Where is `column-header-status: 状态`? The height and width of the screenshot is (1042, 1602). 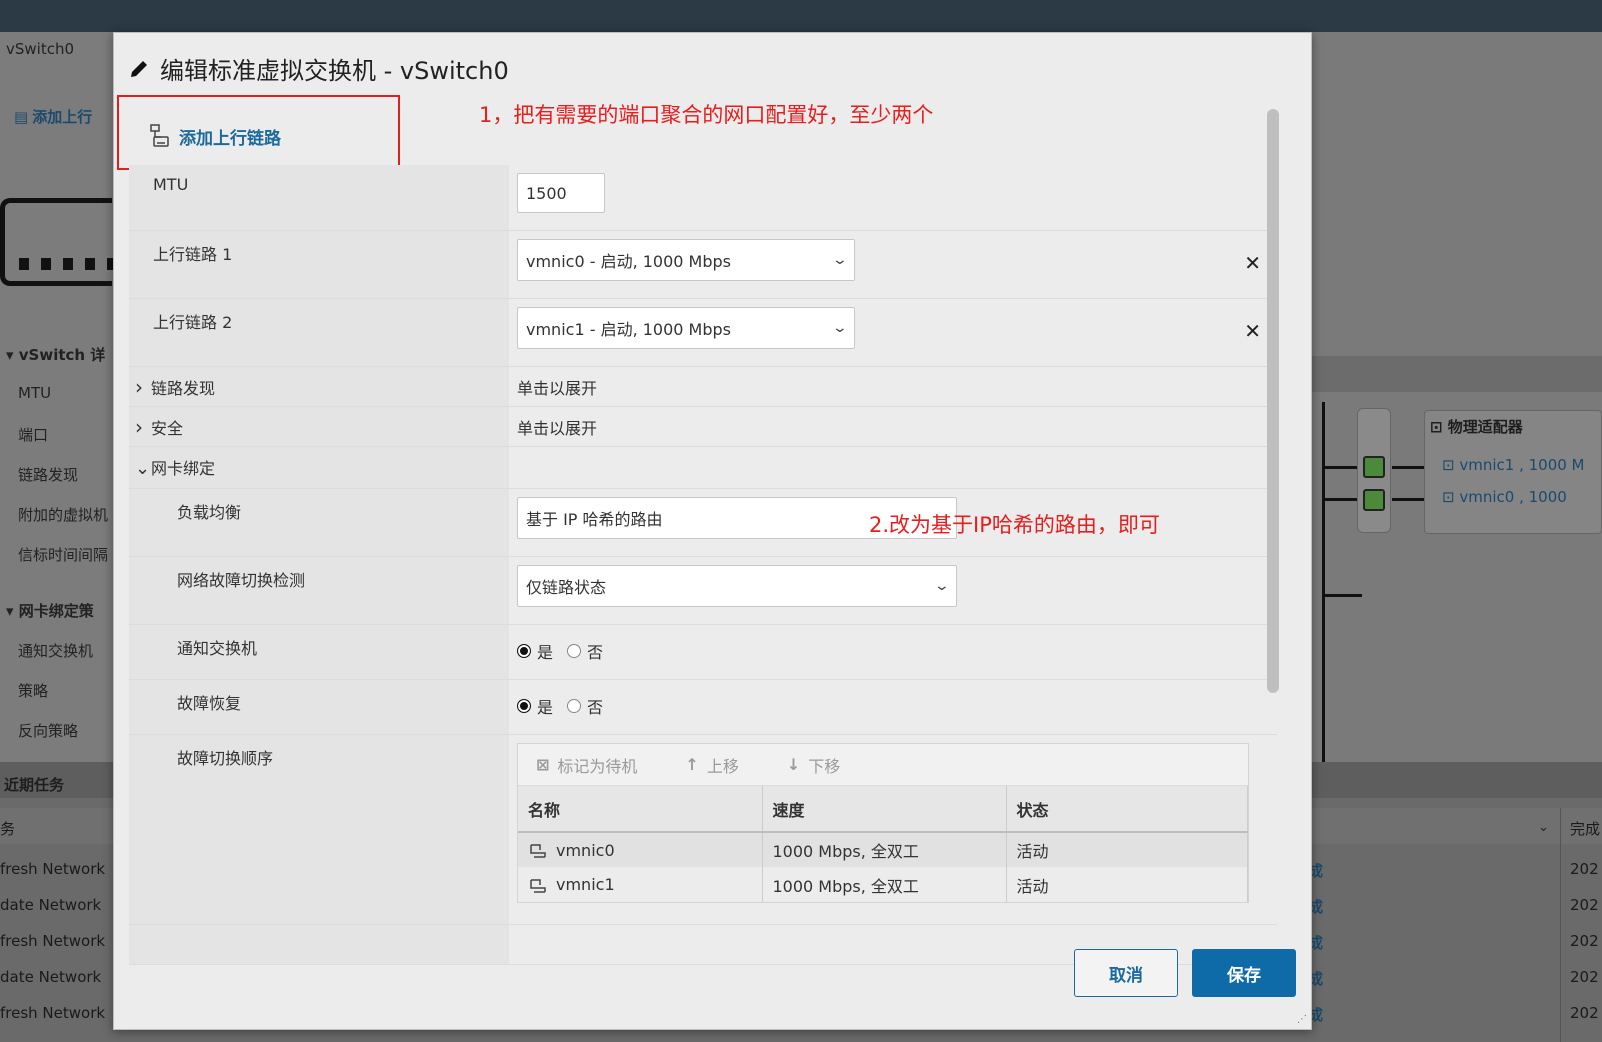 column-header-status: 状态 is located at coordinates (1127, 809).